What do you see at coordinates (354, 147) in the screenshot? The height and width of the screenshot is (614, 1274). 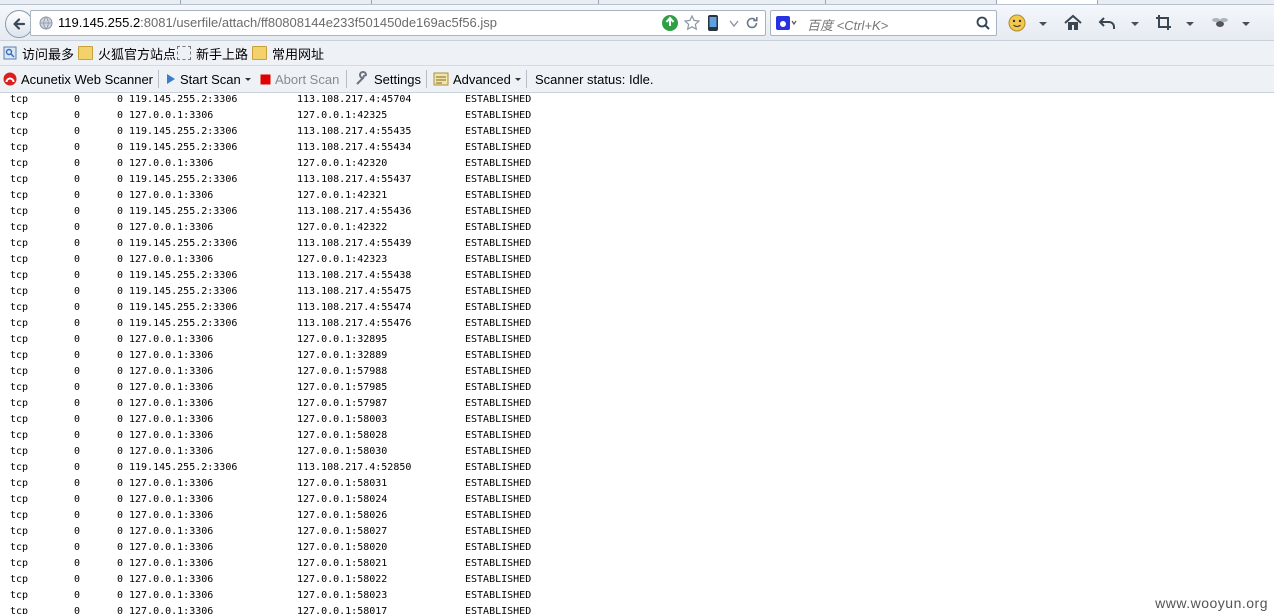 I see `cell-foreign: 113.108.217.4:55434` at bounding box center [354, 147].